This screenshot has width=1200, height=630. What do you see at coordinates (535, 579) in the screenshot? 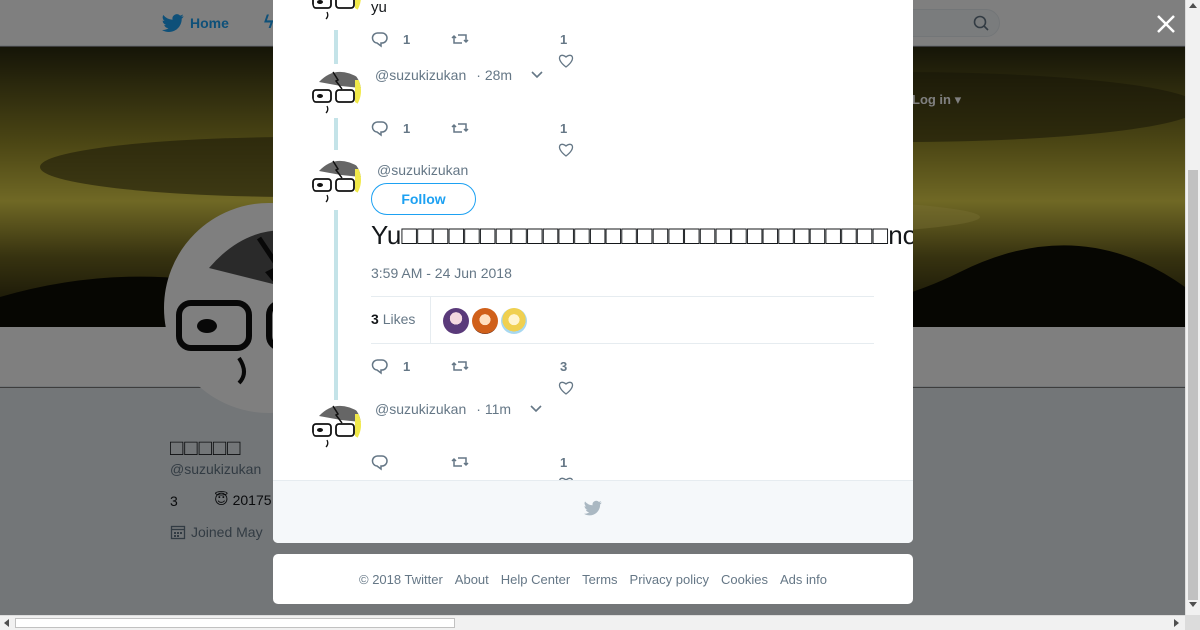
I see `footer-link-help-center: Help Center` at bounding box center [535, 579].